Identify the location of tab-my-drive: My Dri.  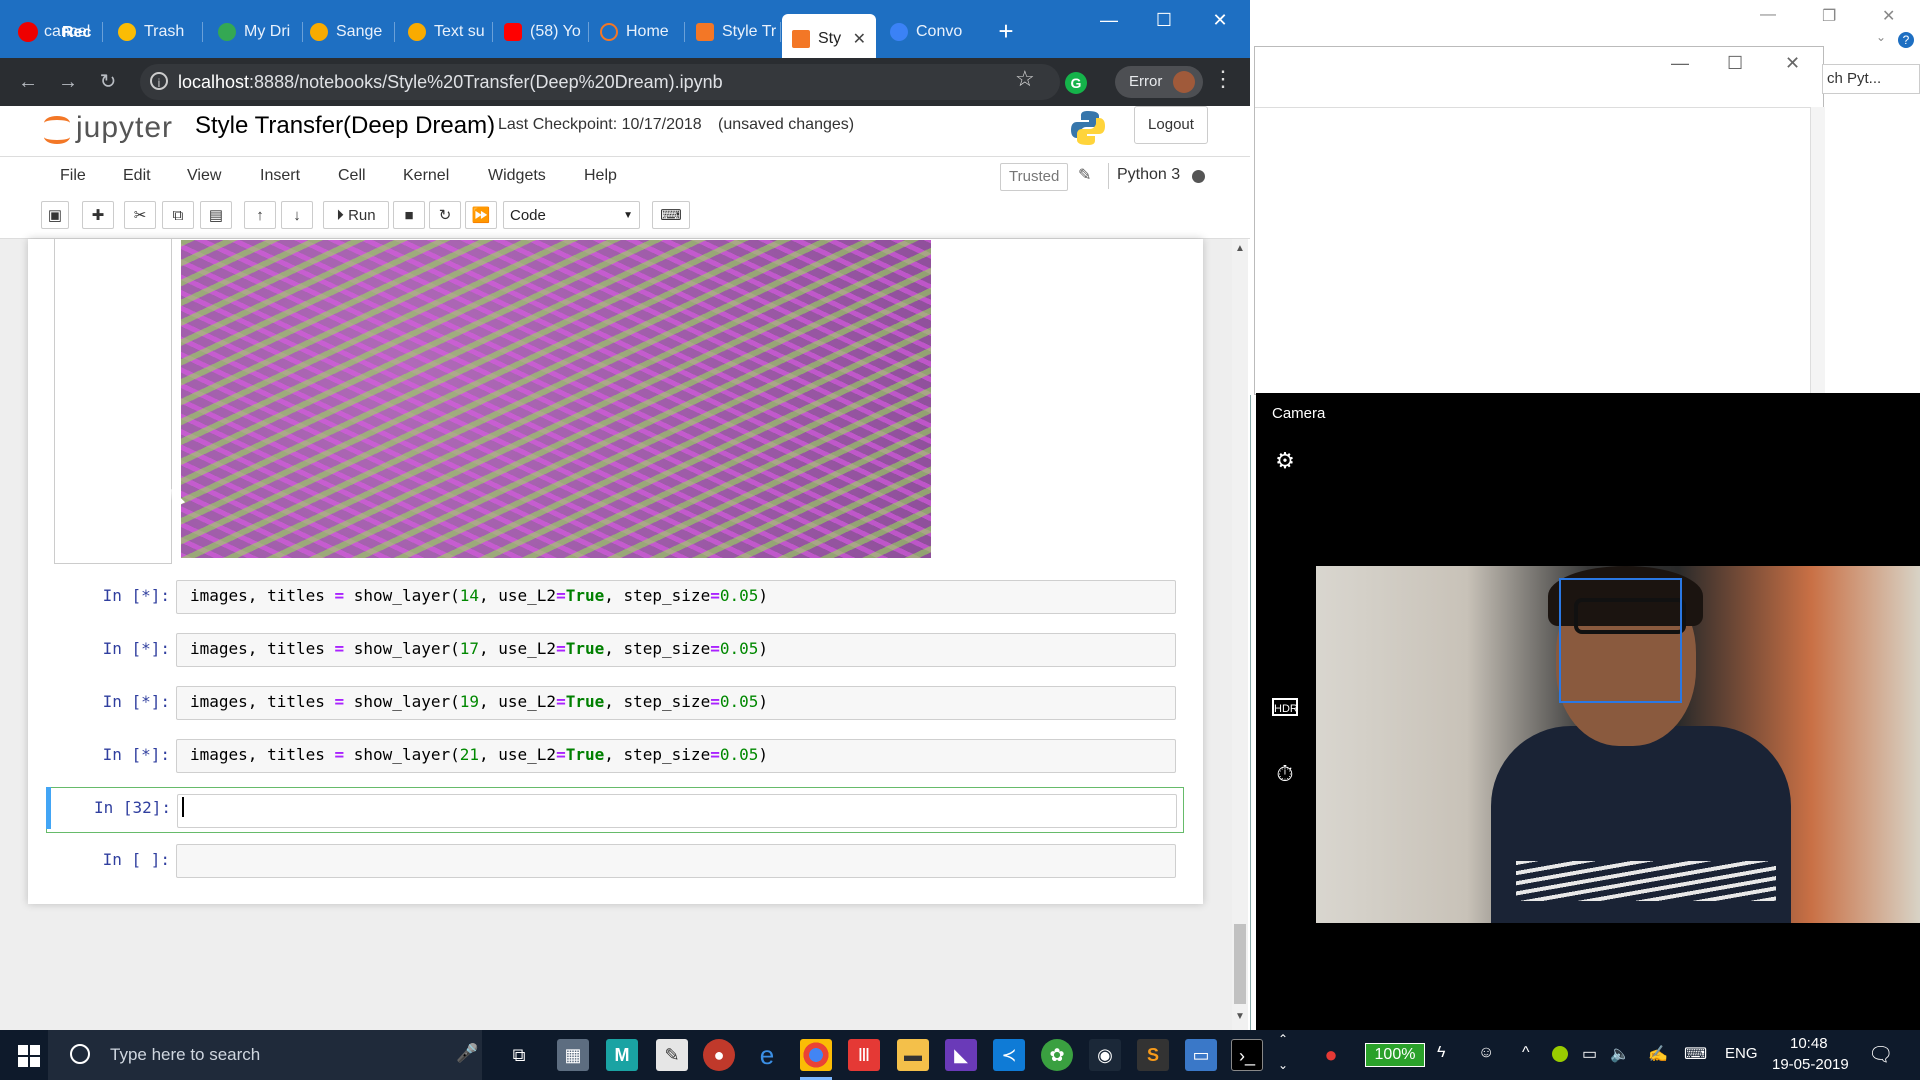
(255, 32).